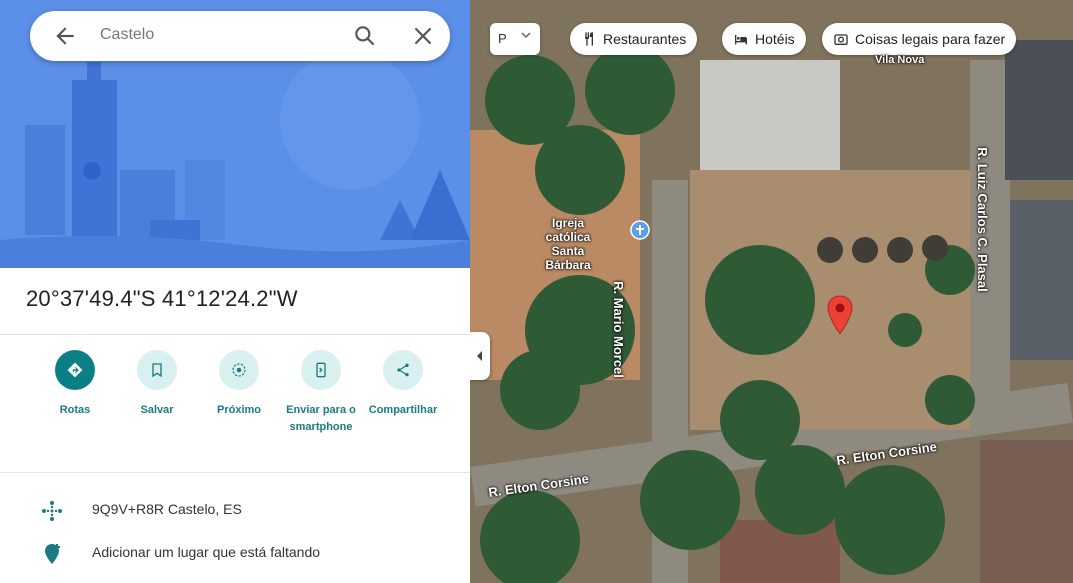 The height and width of the screenshot is (583, 1073). Describe the element at coordinates (618, 329) in the screenshot. I see `street-label-mario: R. Mario Morcel` at that location.